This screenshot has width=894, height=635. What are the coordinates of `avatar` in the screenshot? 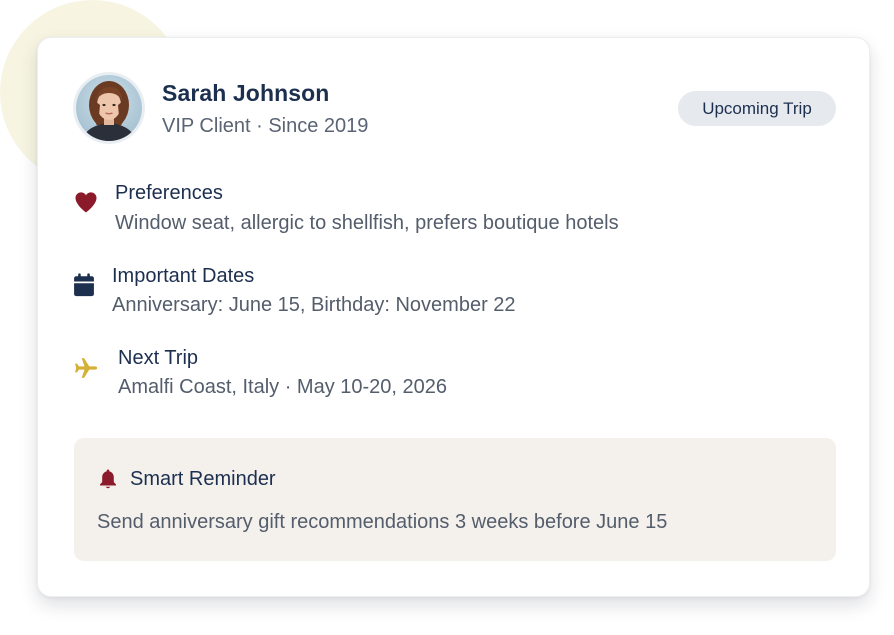 It's located at (109, 108).